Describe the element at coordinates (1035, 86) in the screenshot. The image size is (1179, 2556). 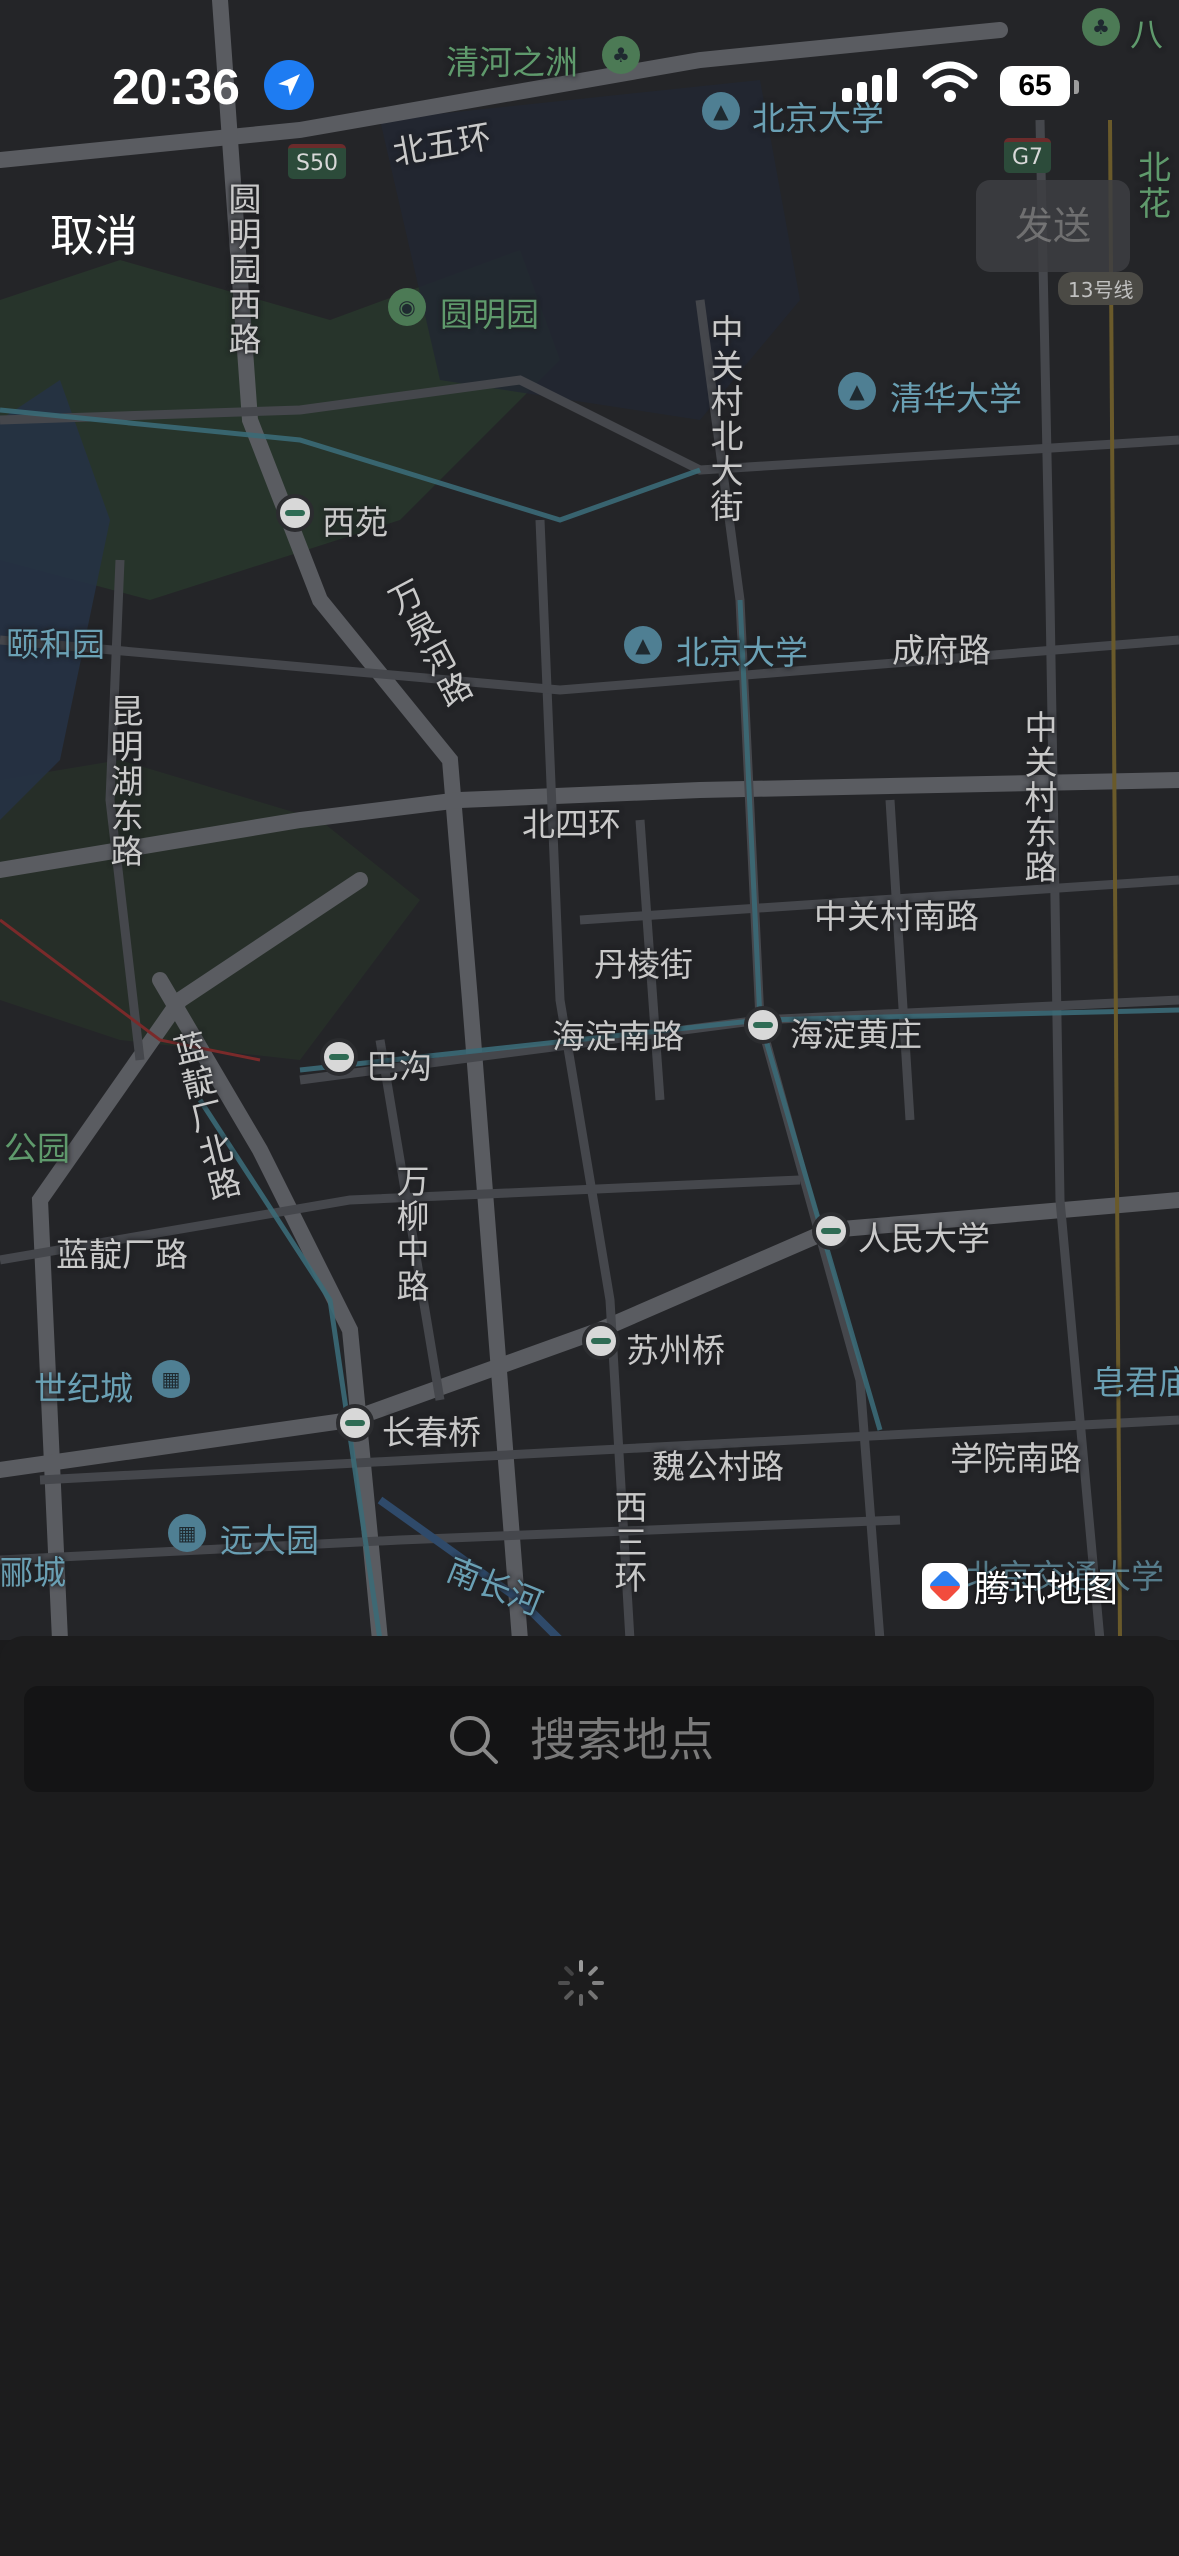
I see `battery-indicator: 65` at that location.